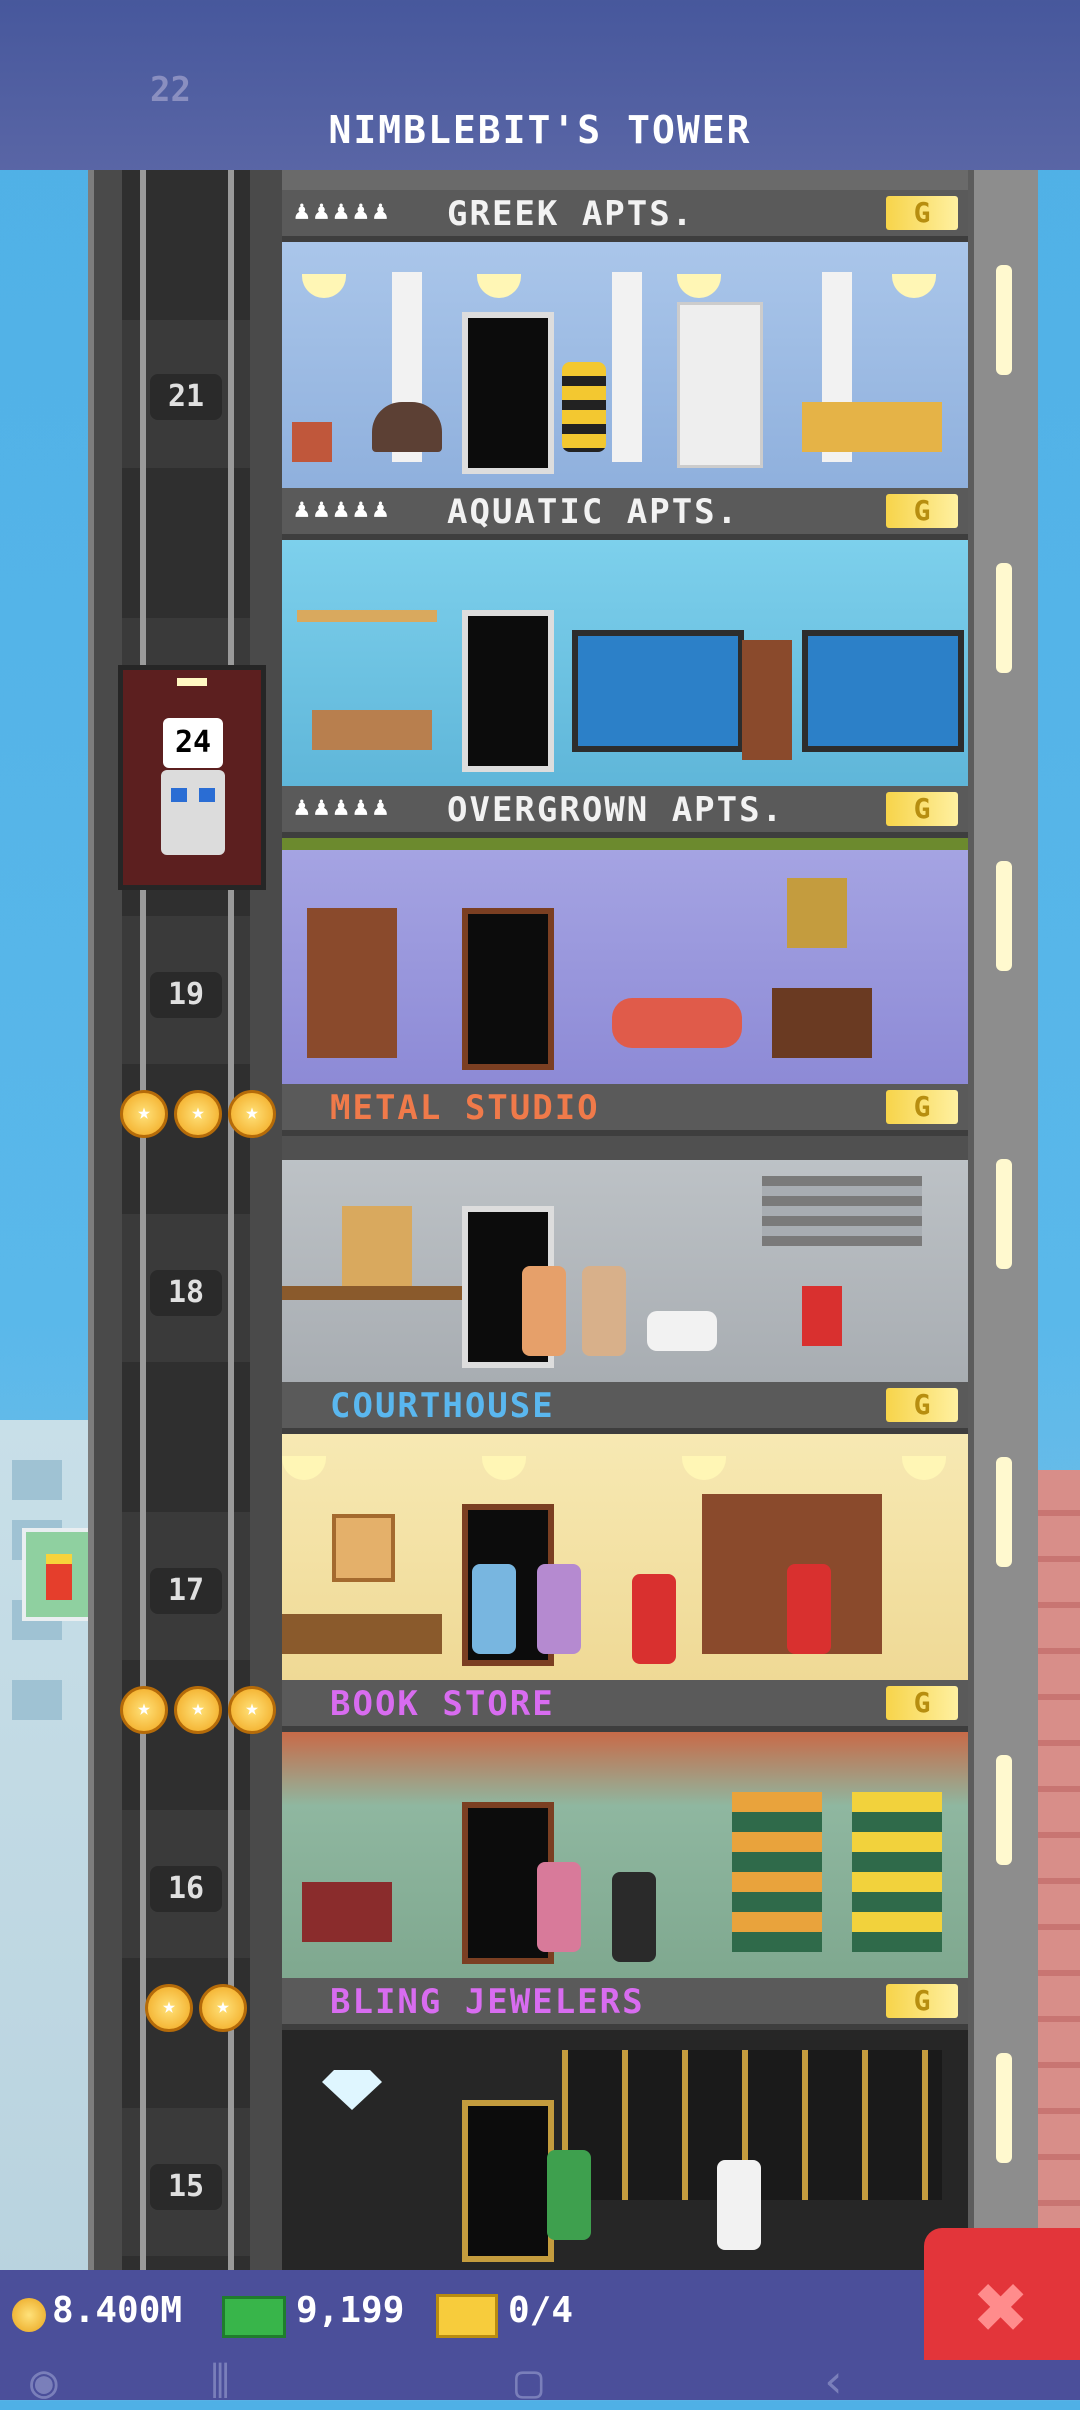 The image size is (1080, 2410). Describe the element at coordinates (1002, 2307) in the screenshot. I see `close-icon: ✖` at that location.